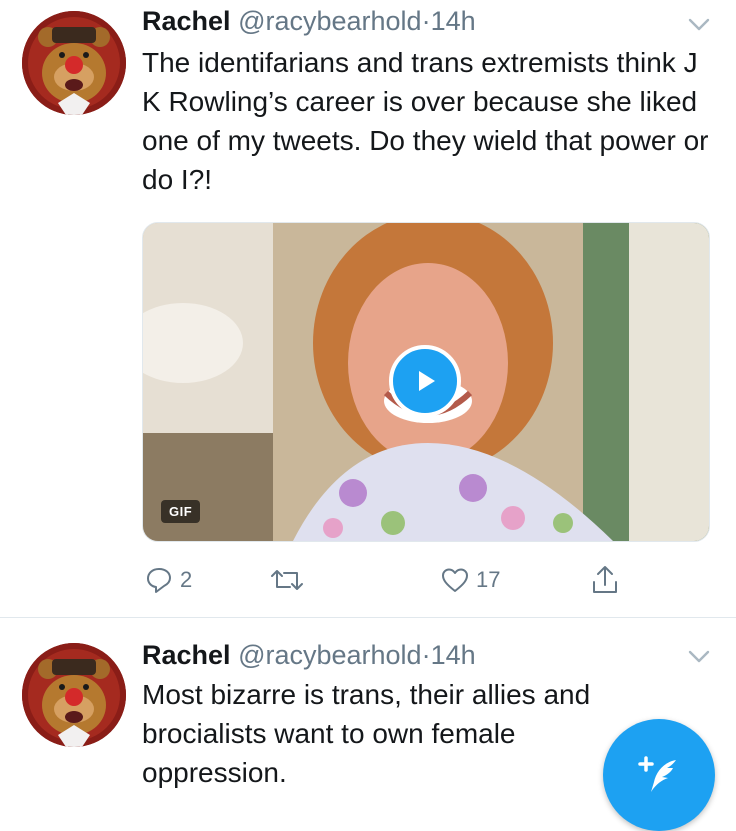 This screenshot has height=831, width=736. I want to click on gif-badge: GIF, so click(181, 511).